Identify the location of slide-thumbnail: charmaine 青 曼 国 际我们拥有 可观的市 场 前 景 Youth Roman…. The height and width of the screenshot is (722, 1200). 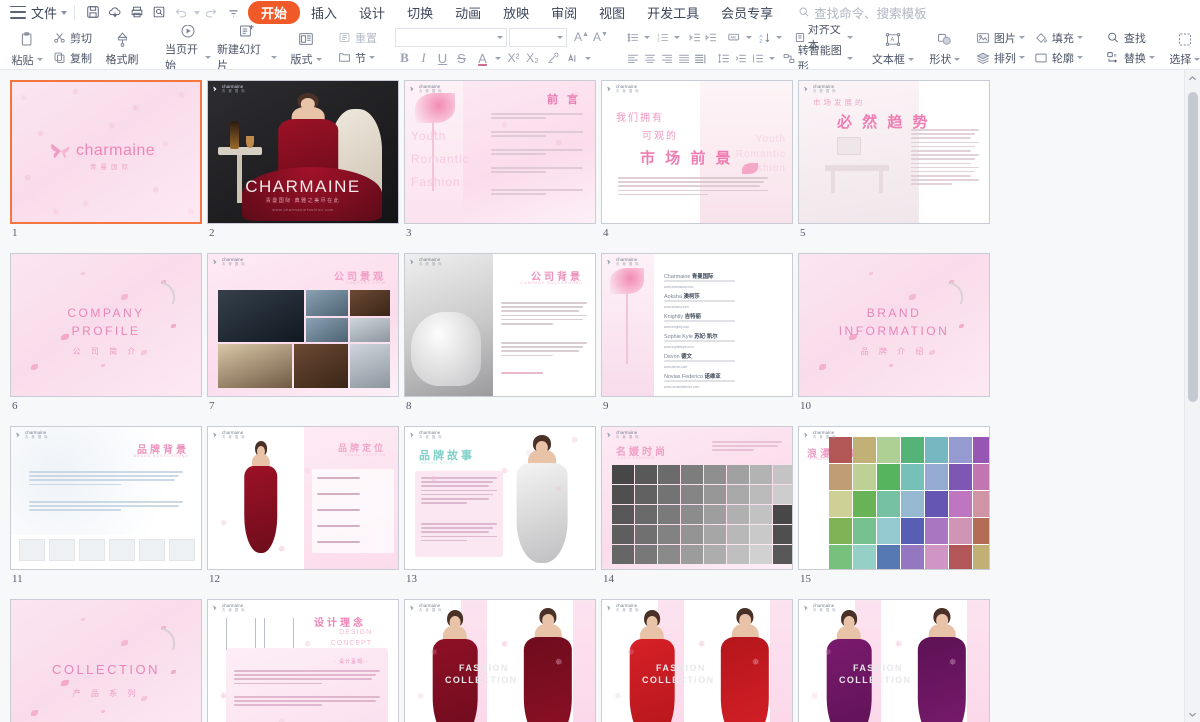
(697, 152).